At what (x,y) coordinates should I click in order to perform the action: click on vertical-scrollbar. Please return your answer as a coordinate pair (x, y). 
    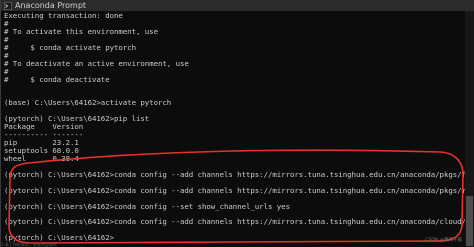
    Looking at the image, I should click on (469, 129).